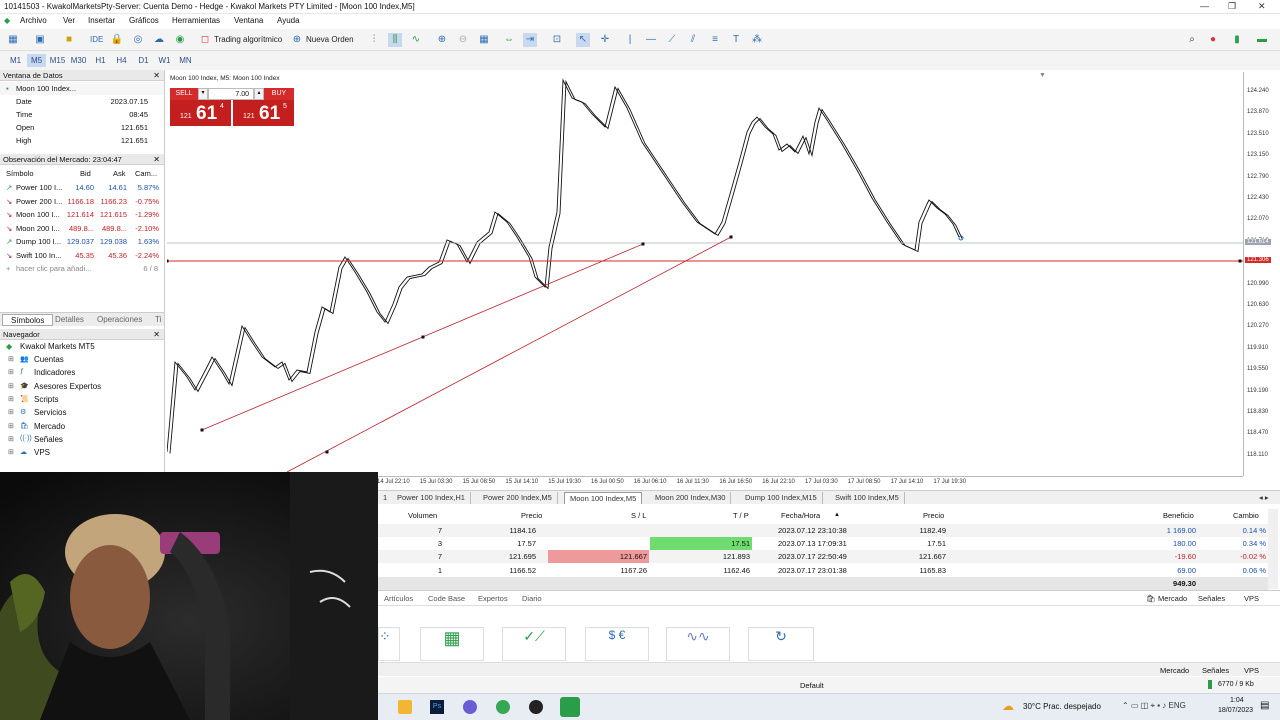 The width and height of the screenshot is (1280, 720). Describe the element at coordinates (484, 40) in the screenshot. I see `grid-icon: ▦` at that location.